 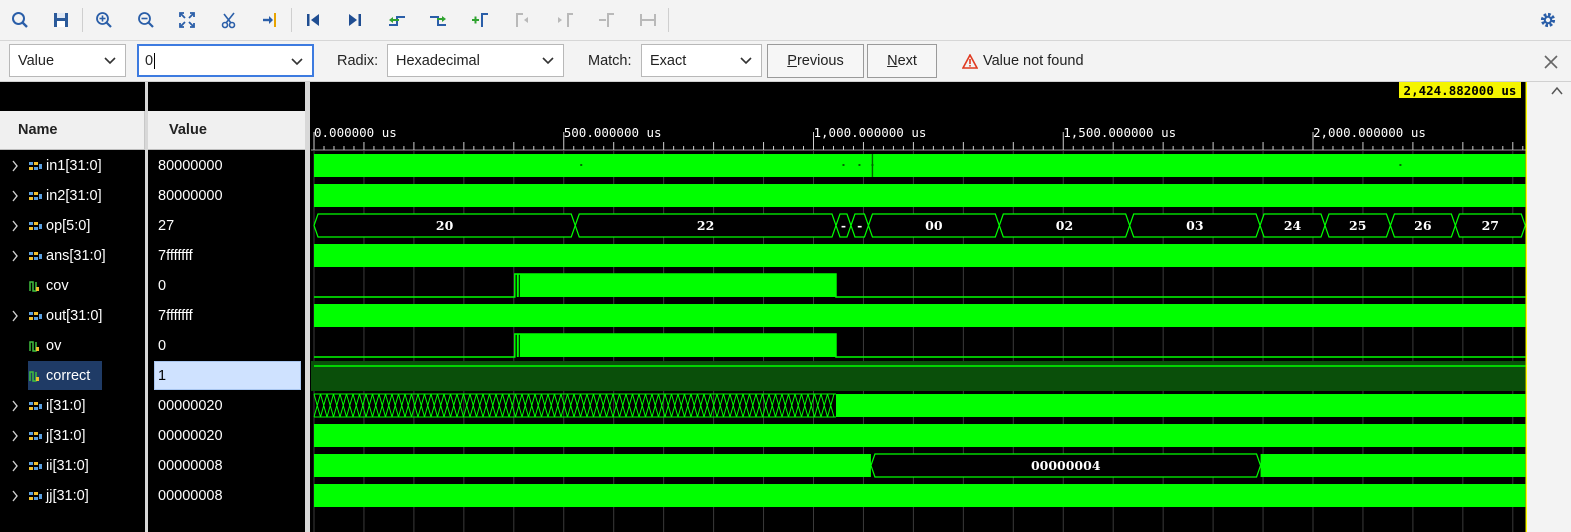 What do you see at coordinates (1293, 225) in the screenshot?
I see `bus-value-label: 24` at bounding box center [1293, 225].